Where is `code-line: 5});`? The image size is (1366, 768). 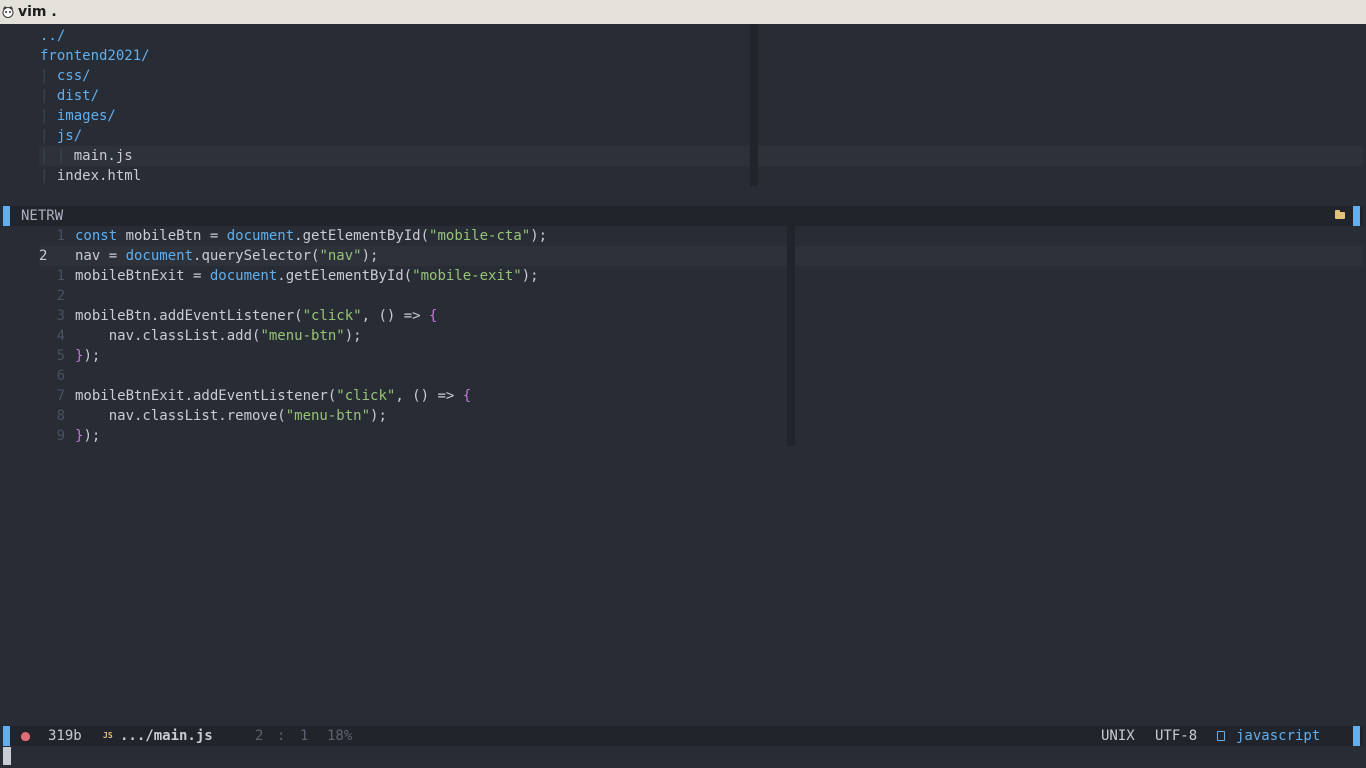 code-line: 5}); is located at coordinates (398, 356).